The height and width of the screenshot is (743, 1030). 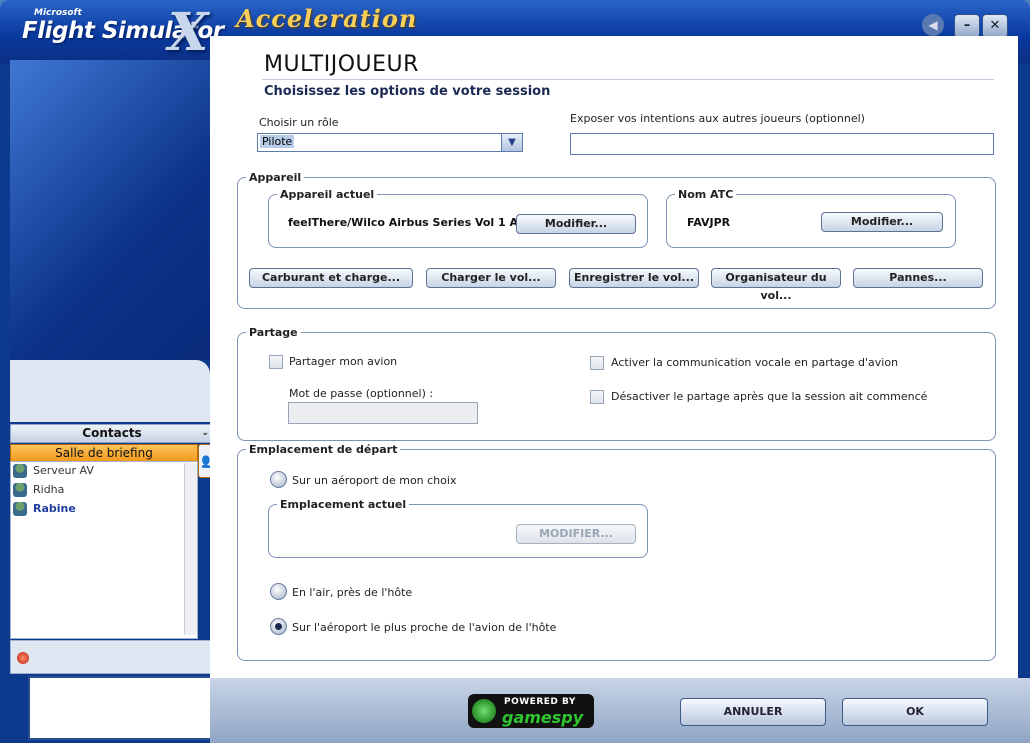 What do you see at coordinates (343, 361) in the screenshot?
I see `share-plane-label: Partager mon avion` at bounding box center [343, 361].